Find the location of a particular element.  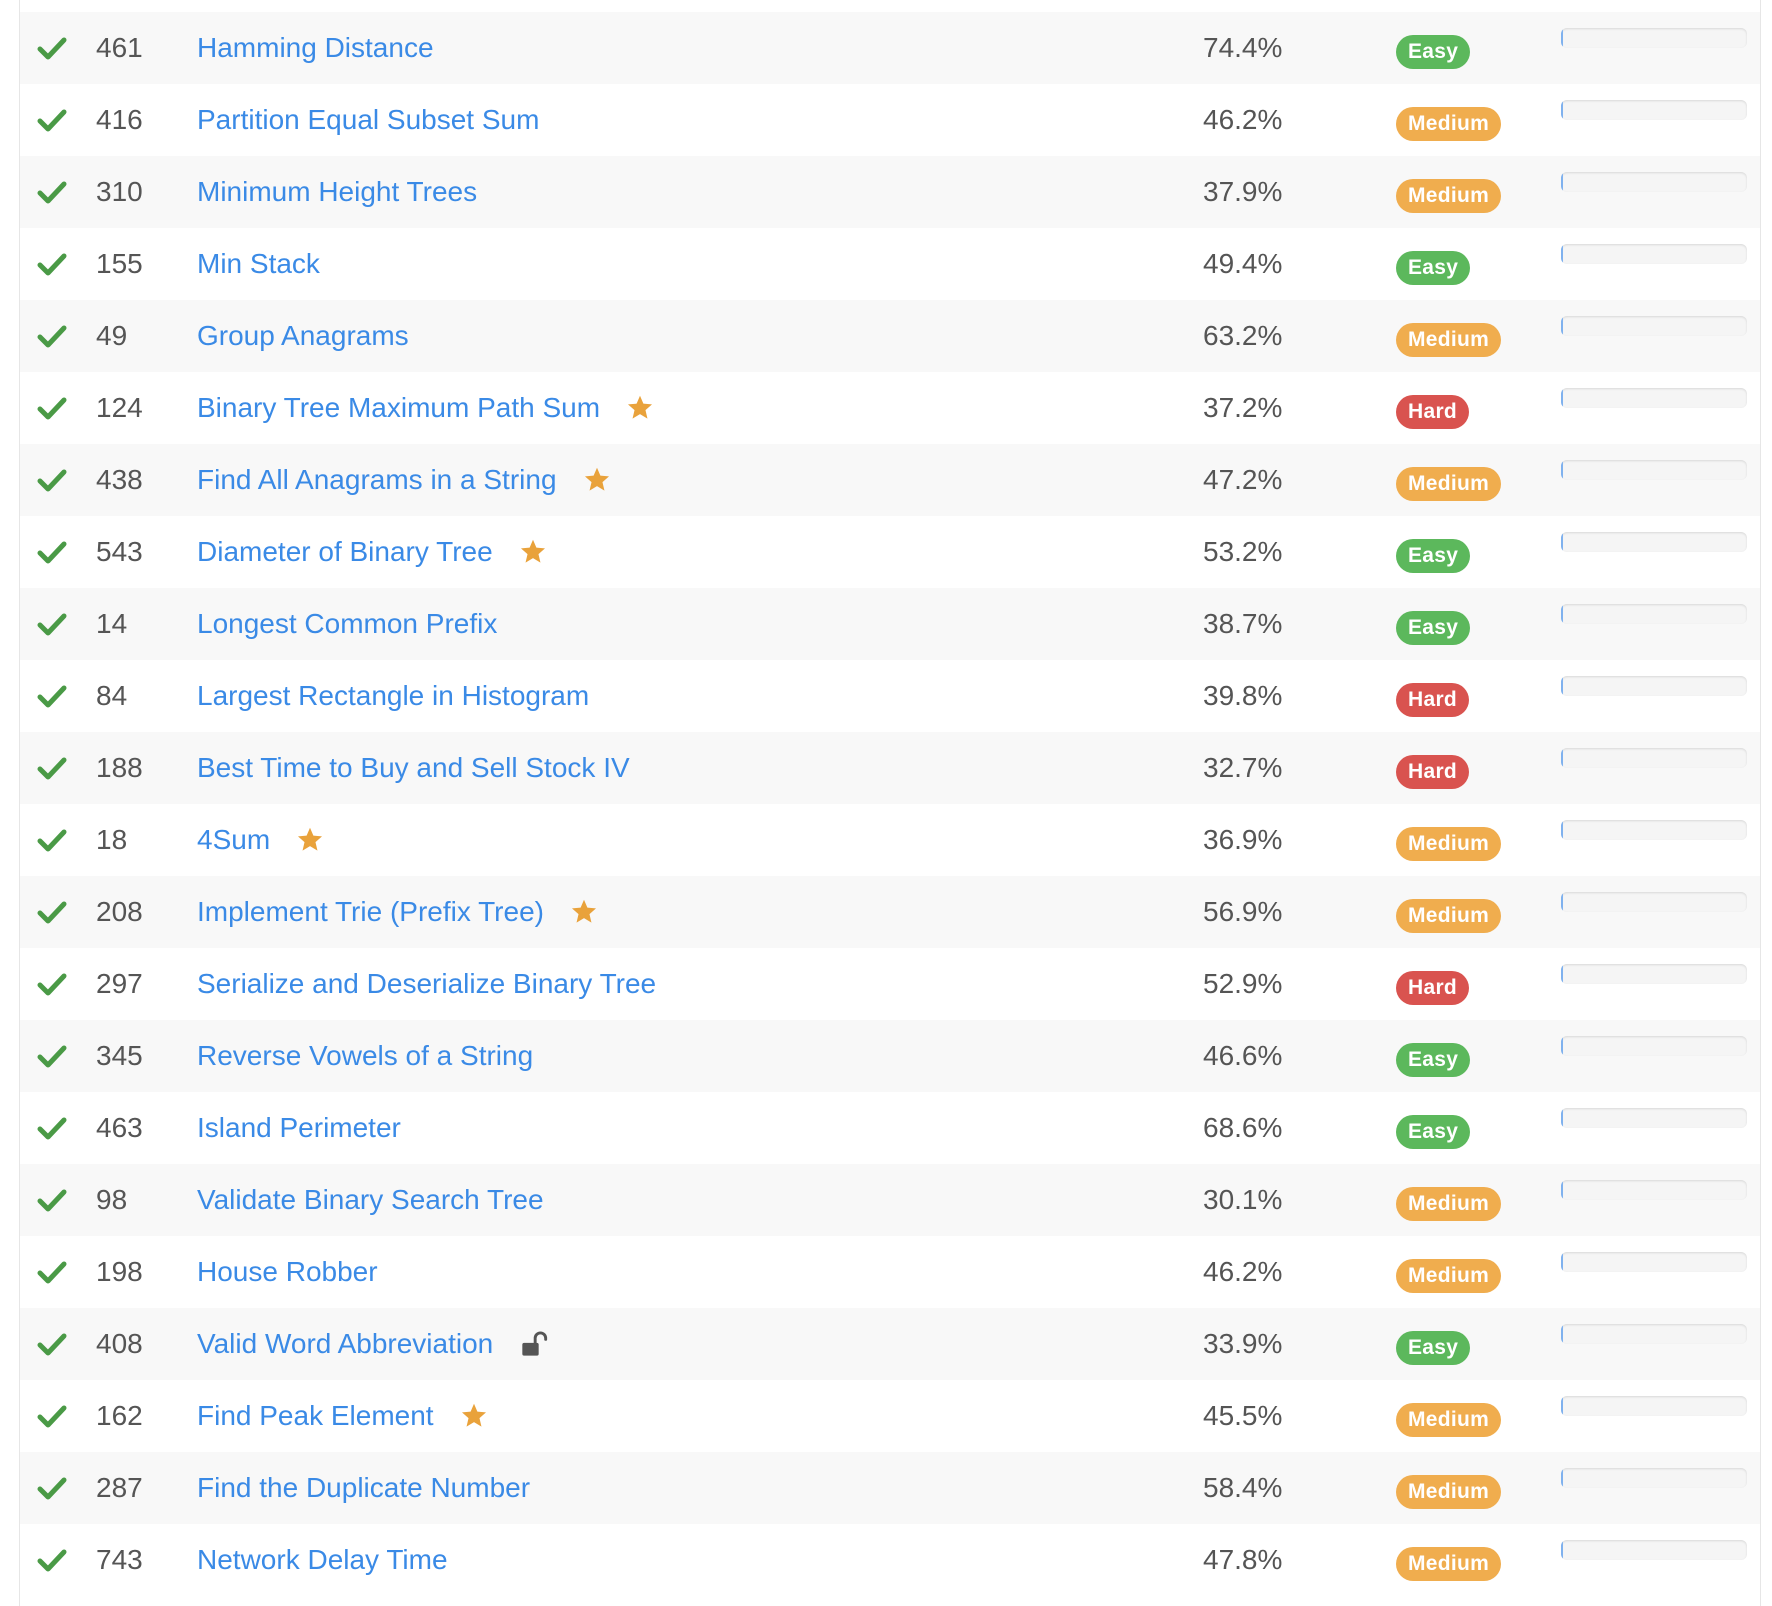

problem-number: 18 is located at coordinates (112, 839).